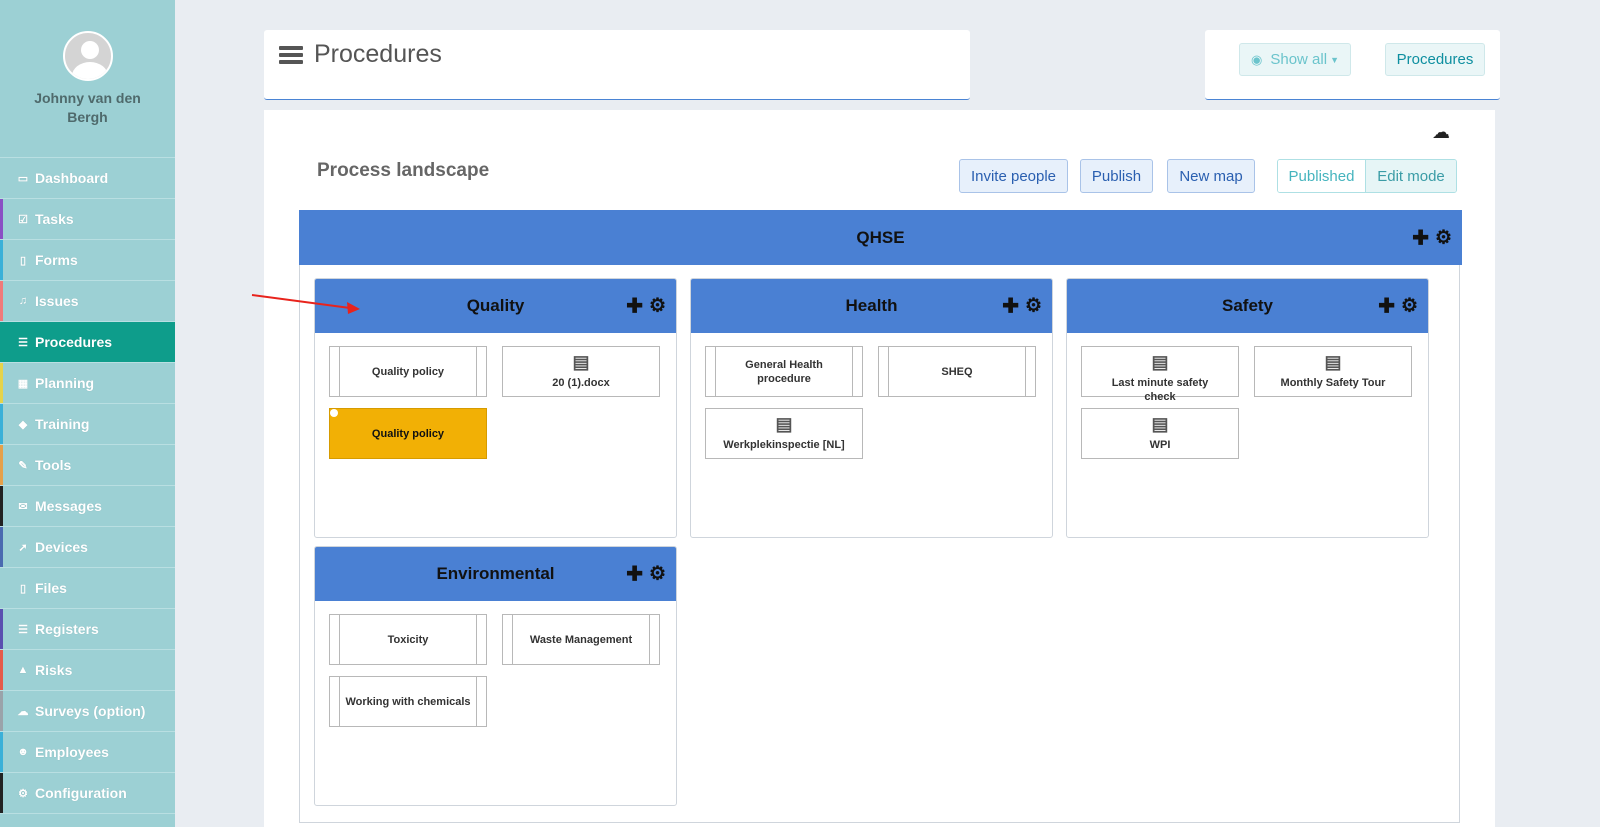 This screenshot has width=1600, height=827. I want to click on sidebar-item-label: Dashboard, so click(72, 178).